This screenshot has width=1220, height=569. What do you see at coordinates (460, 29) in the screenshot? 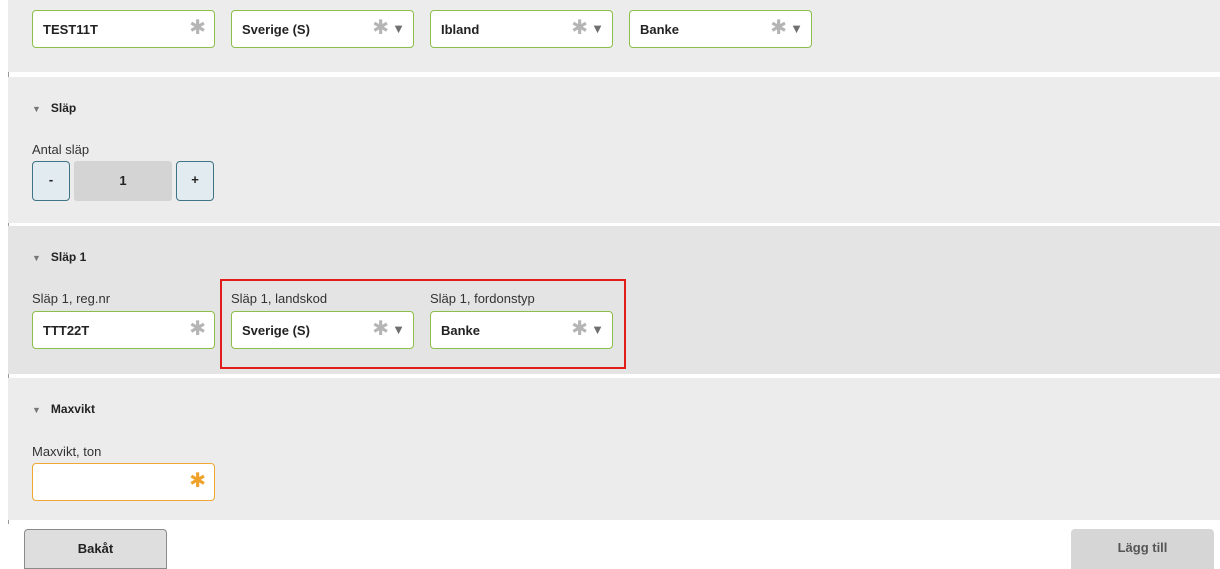
I see `frequency-value: Ibland` at bounding box center [460, 29].